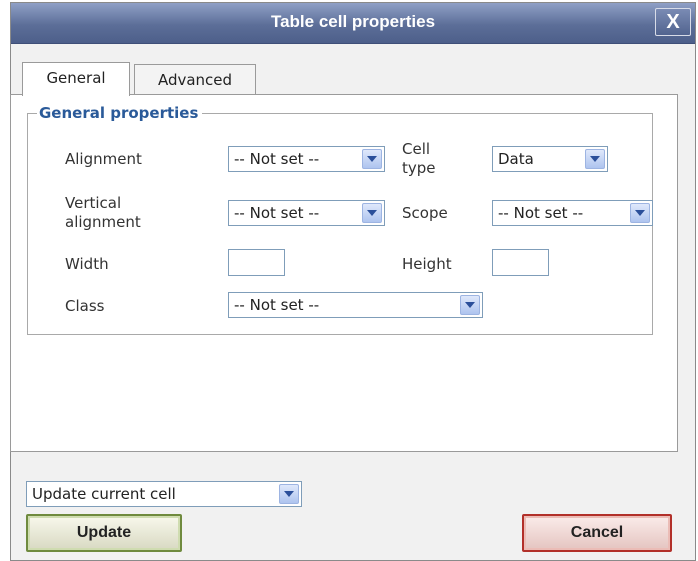 The height and width of the screenshot is (561, 698). I want to click on cell-type-label: Cell type, so click(419, 159).